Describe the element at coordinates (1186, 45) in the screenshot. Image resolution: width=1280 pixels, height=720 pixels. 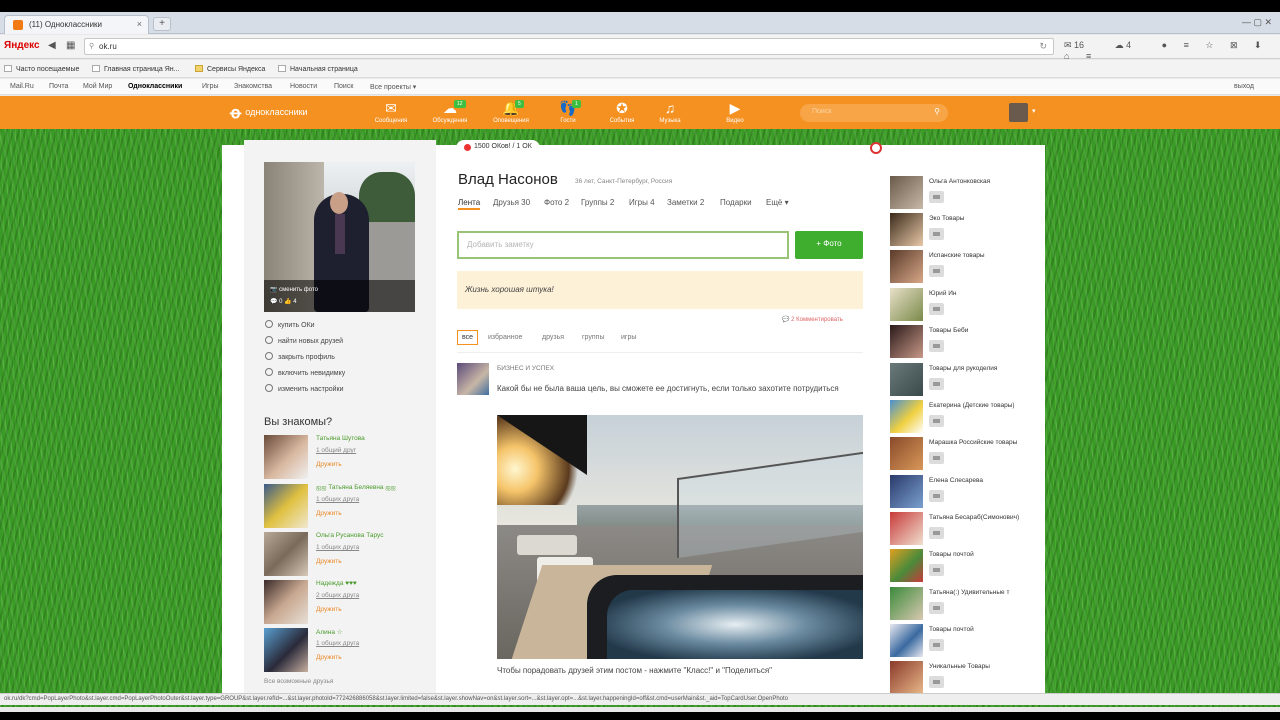
I see `menu-icon: ≡` at that location.